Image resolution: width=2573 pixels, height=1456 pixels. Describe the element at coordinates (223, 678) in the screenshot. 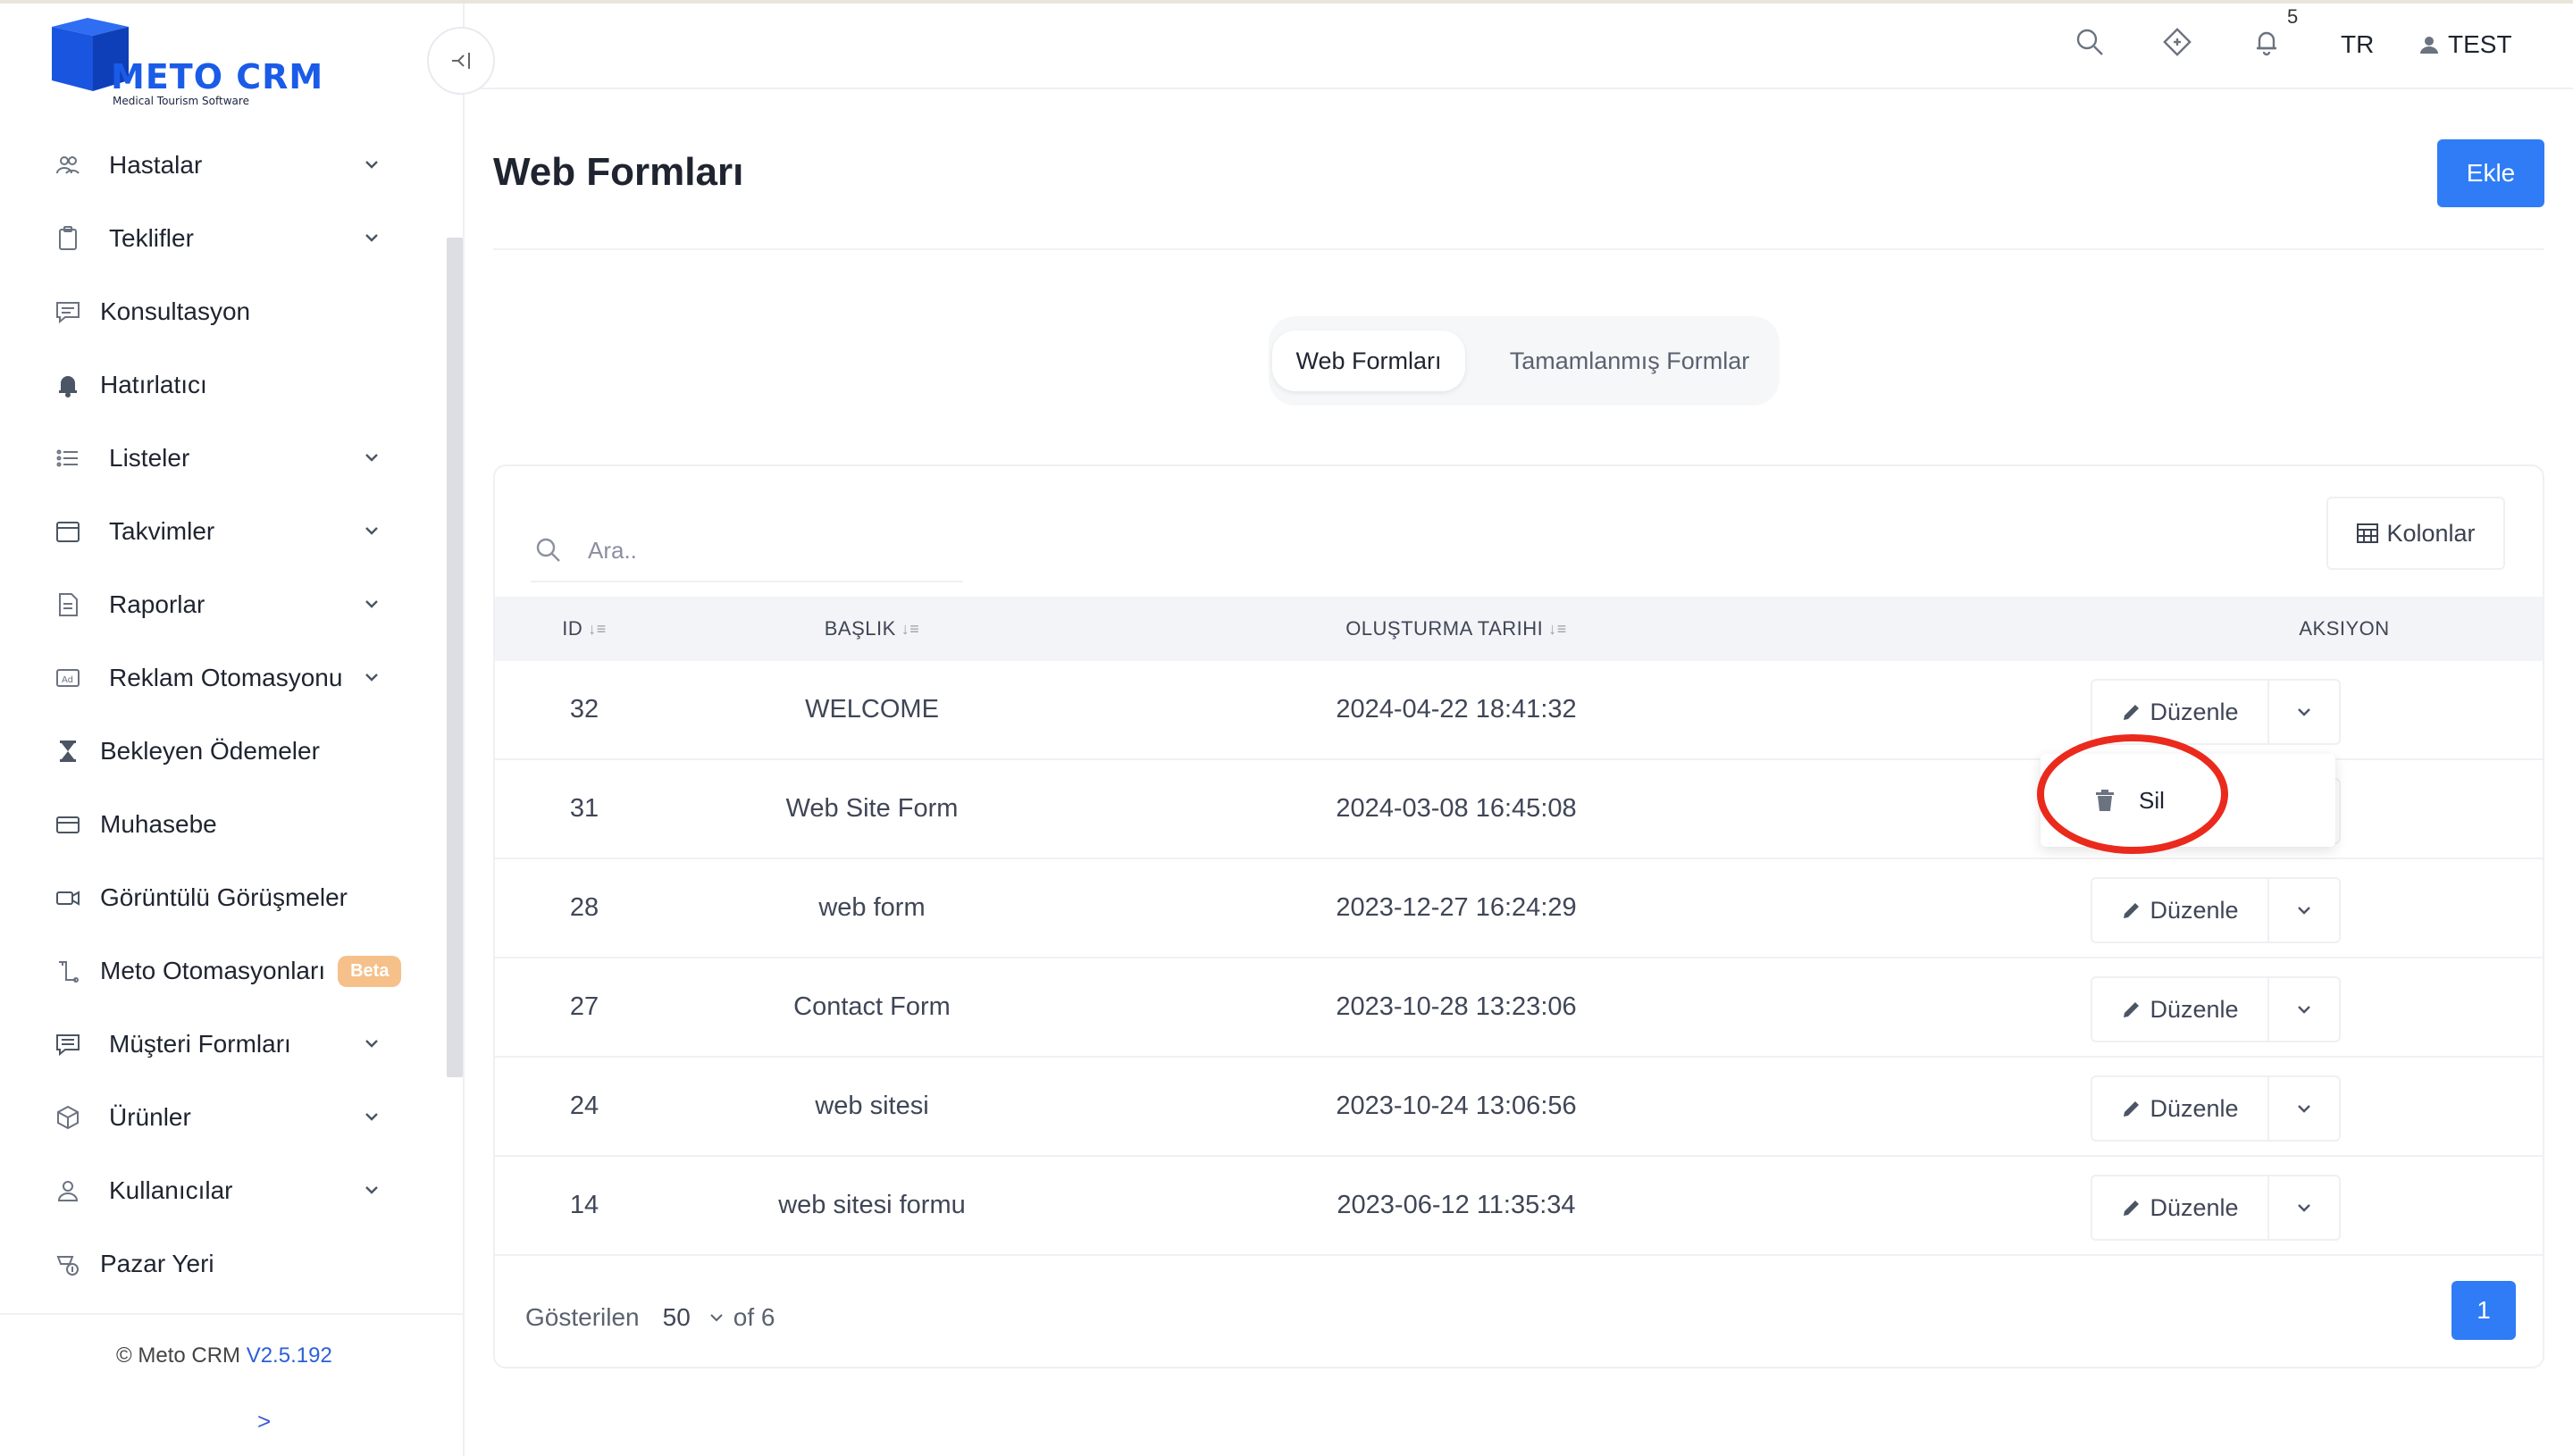

I see `sidebar-item-reklam-otomasyonu: Ad Reklam Otomasyonu` at that location.